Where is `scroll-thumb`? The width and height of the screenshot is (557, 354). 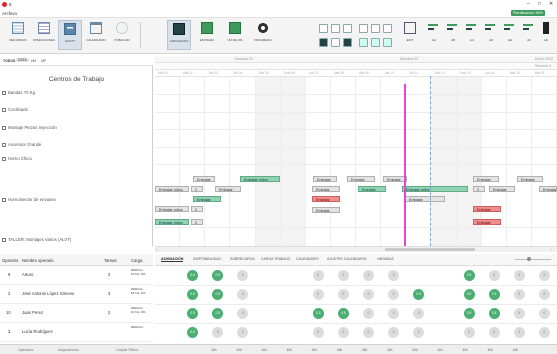
scroll-thumb is located at coordinates (430, 249).